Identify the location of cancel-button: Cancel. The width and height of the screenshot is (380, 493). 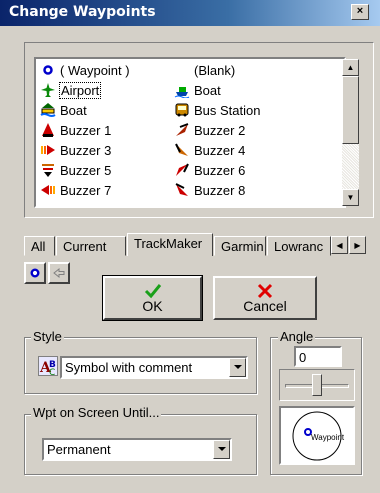
(265, 298).